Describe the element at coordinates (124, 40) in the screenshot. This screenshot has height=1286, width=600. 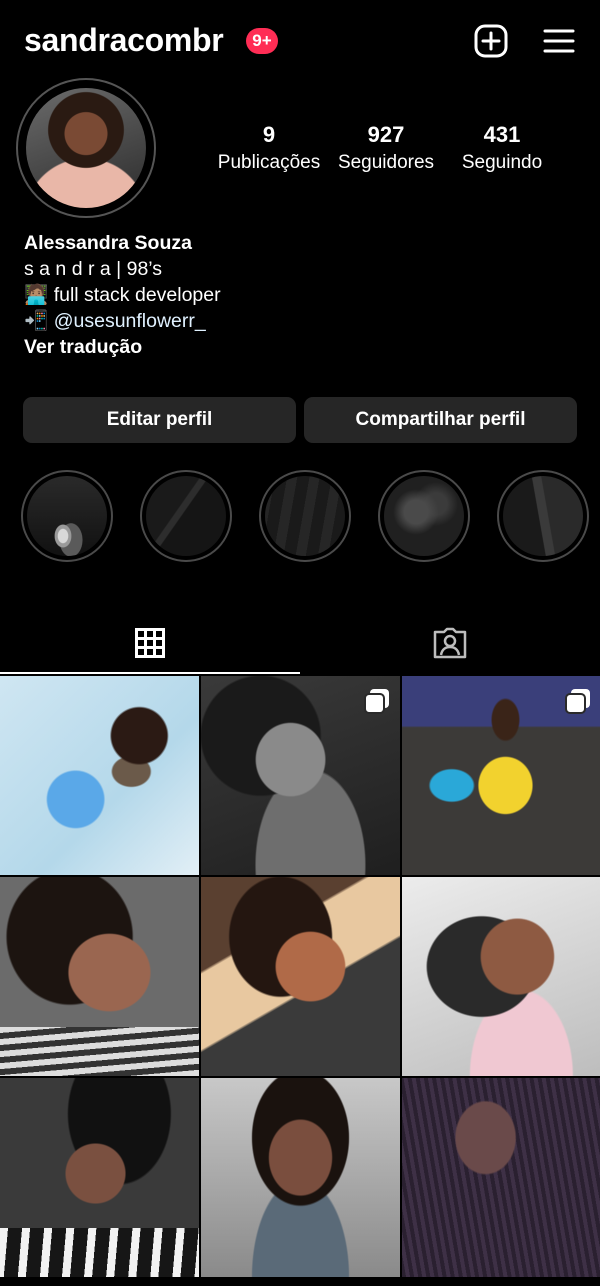
I see `username-switcher: sandracombr` at that location.